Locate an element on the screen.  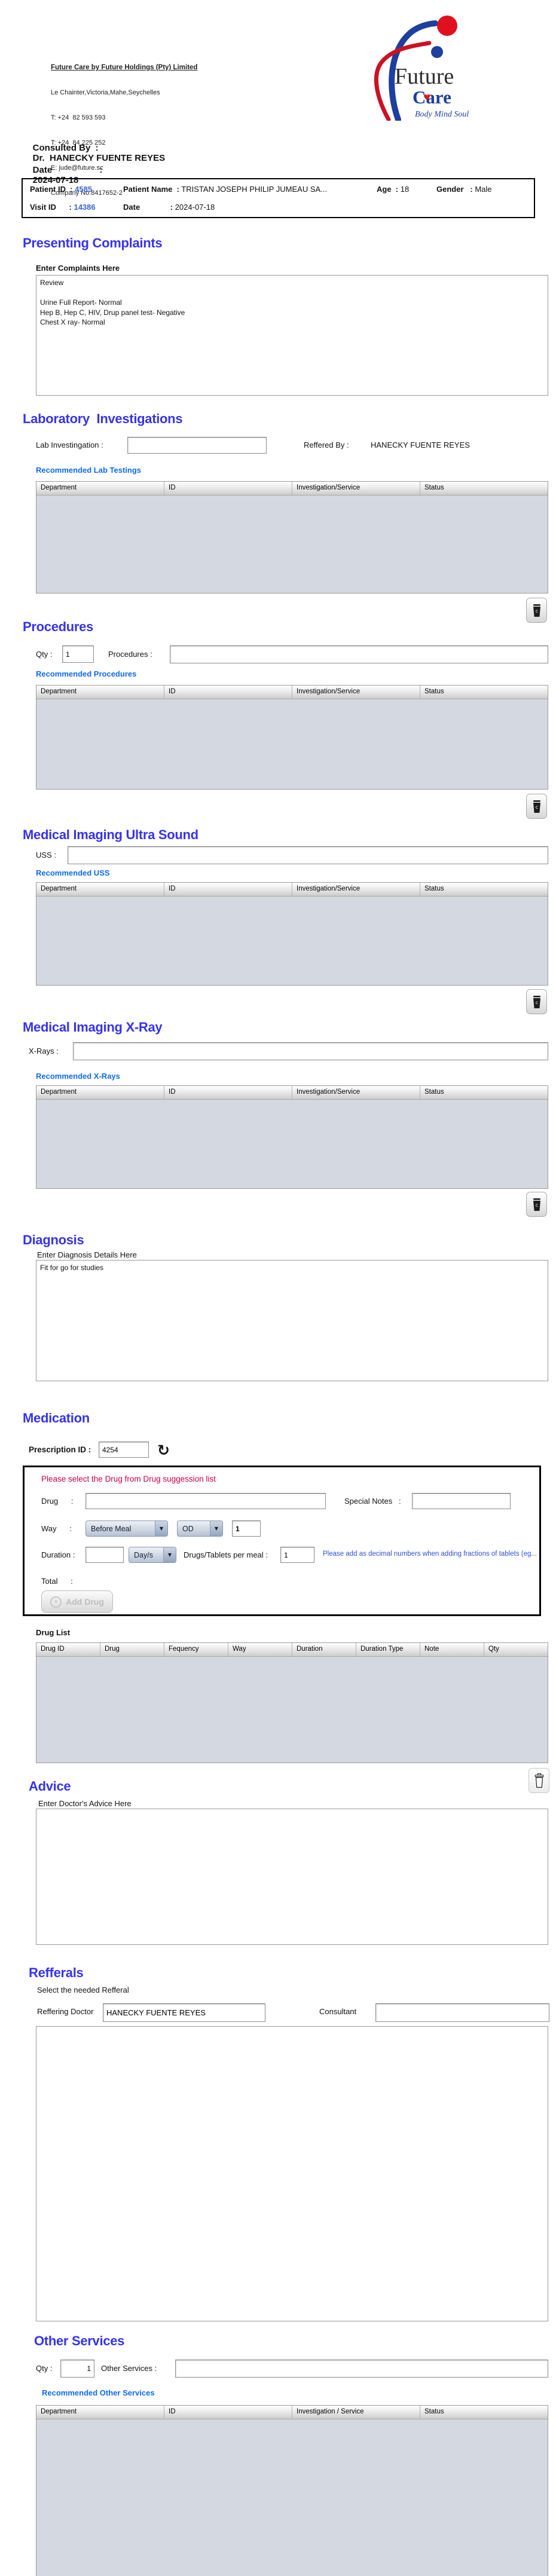
recommended-procedures-link: Recommended Procedures is located at coordinates (86, 673).